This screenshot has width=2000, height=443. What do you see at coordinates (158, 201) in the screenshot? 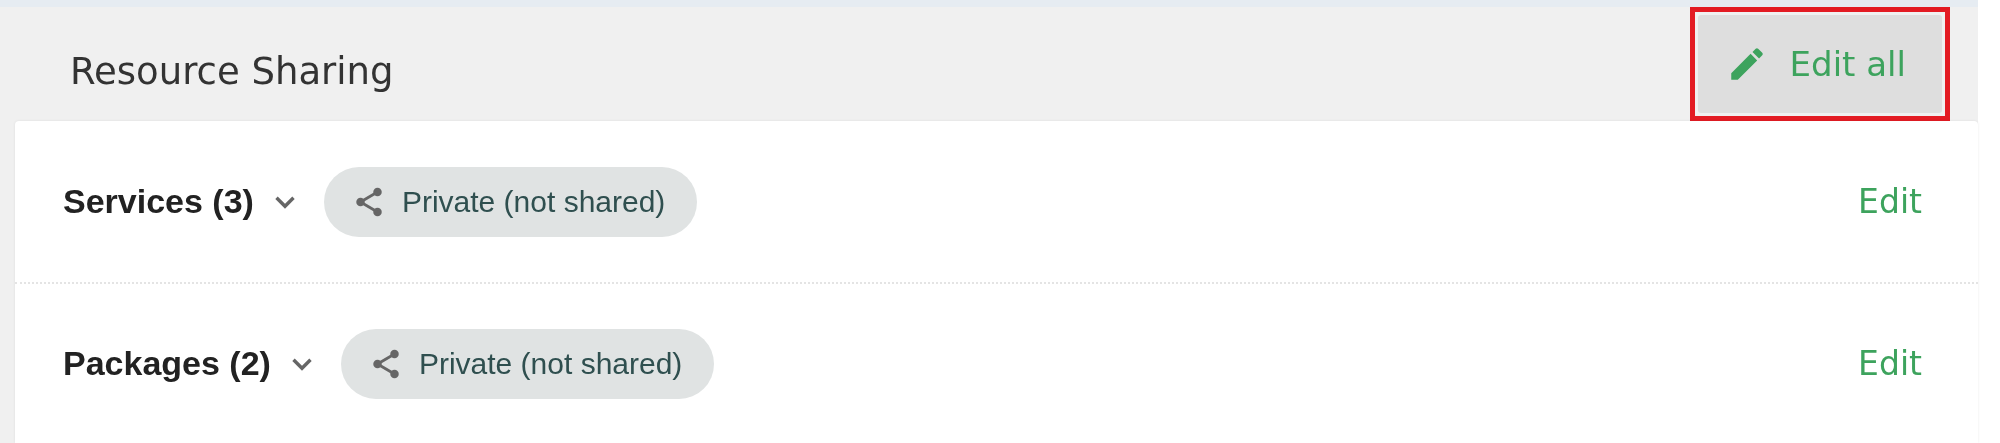
I see `section-heading: Services (3)` at bounding box center [158, 201].